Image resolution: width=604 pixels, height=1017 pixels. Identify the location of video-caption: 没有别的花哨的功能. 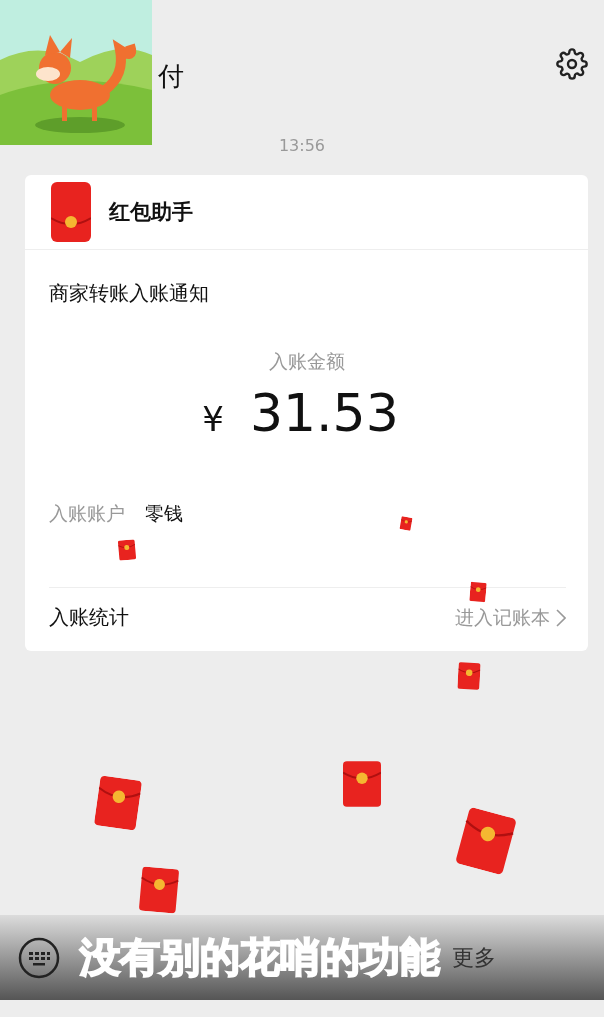
(260, 957).